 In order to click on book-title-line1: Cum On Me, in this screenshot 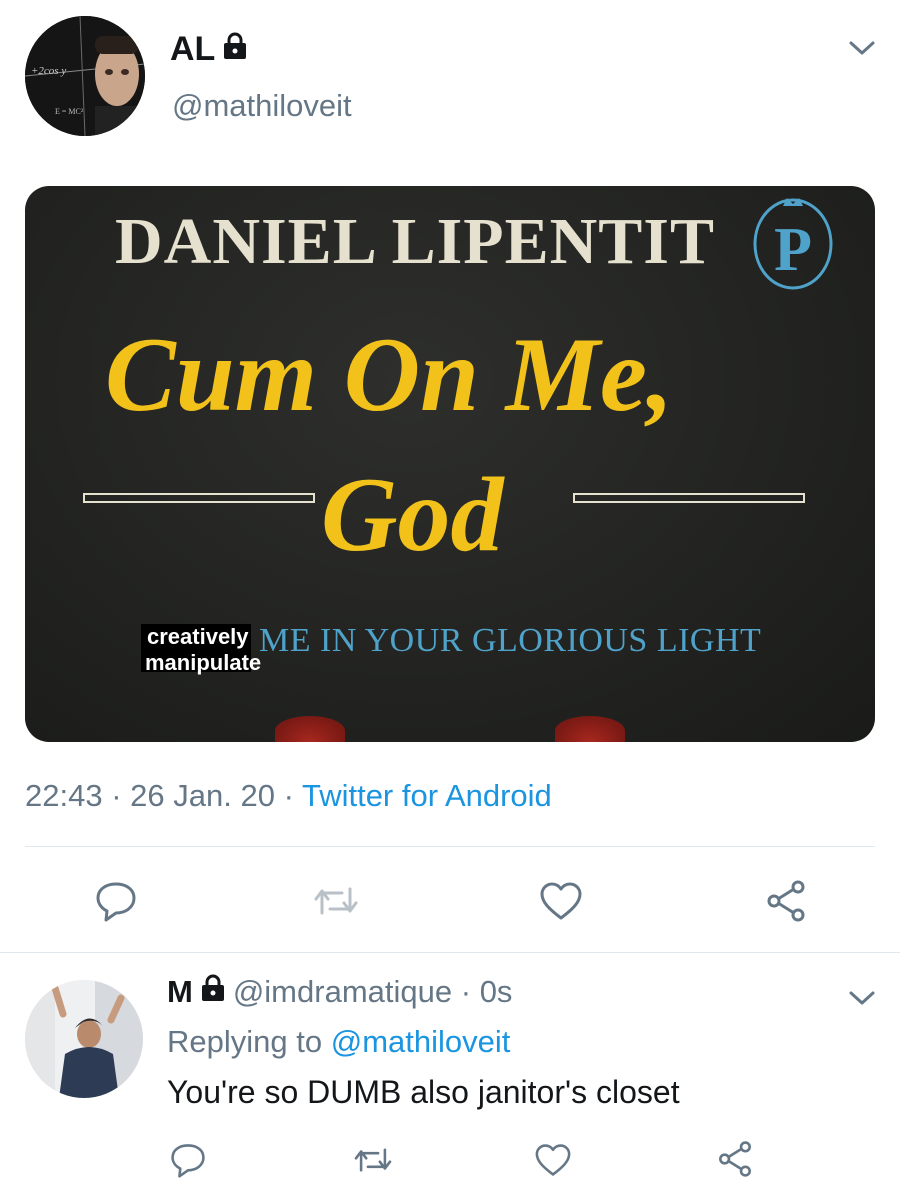, I will do `click(389, 374)`.